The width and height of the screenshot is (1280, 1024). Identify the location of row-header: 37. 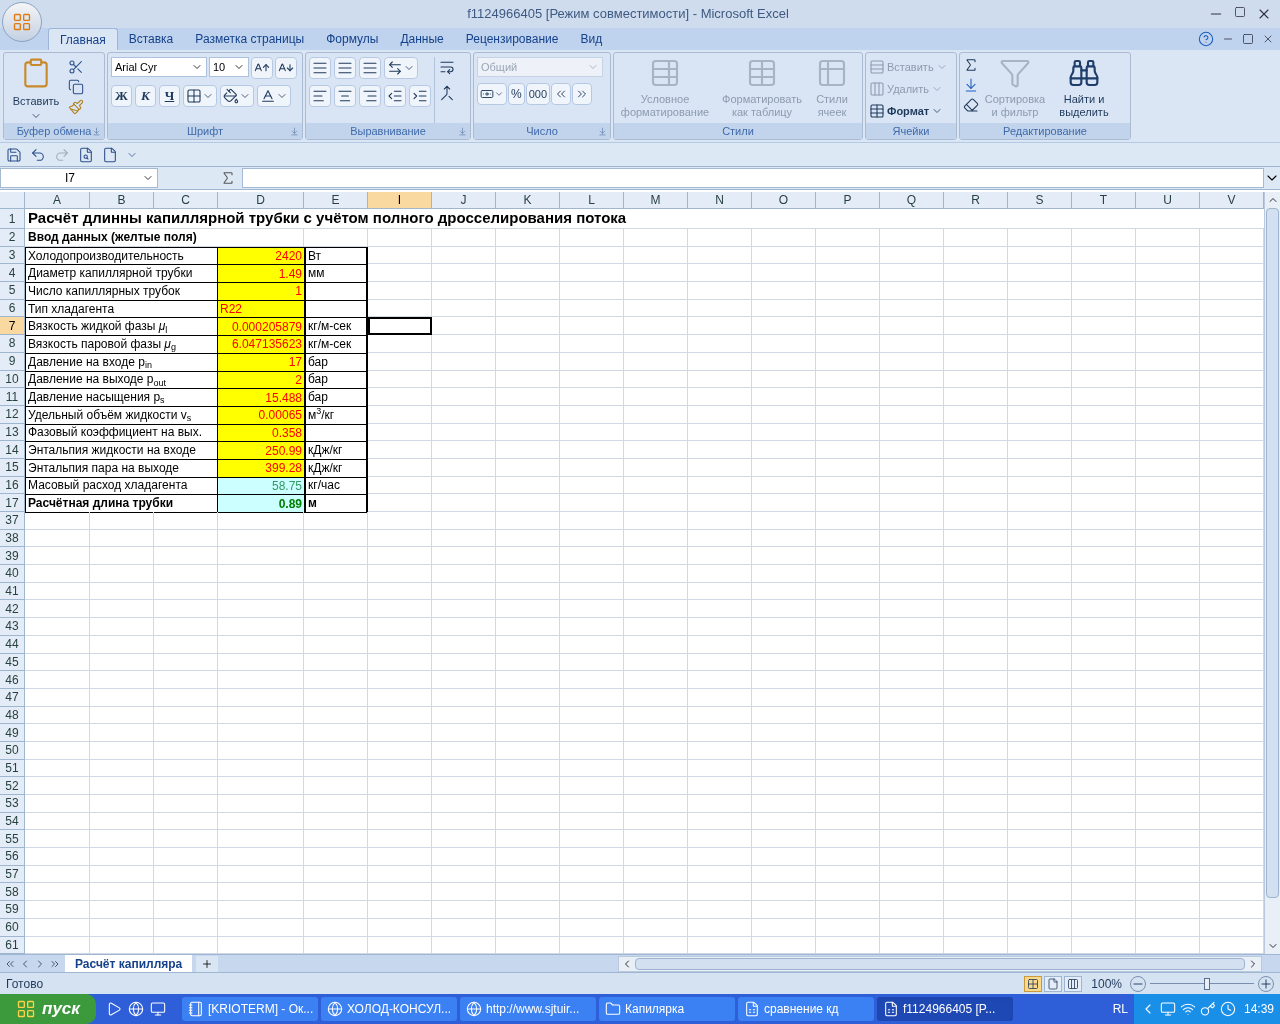
(12, 521).